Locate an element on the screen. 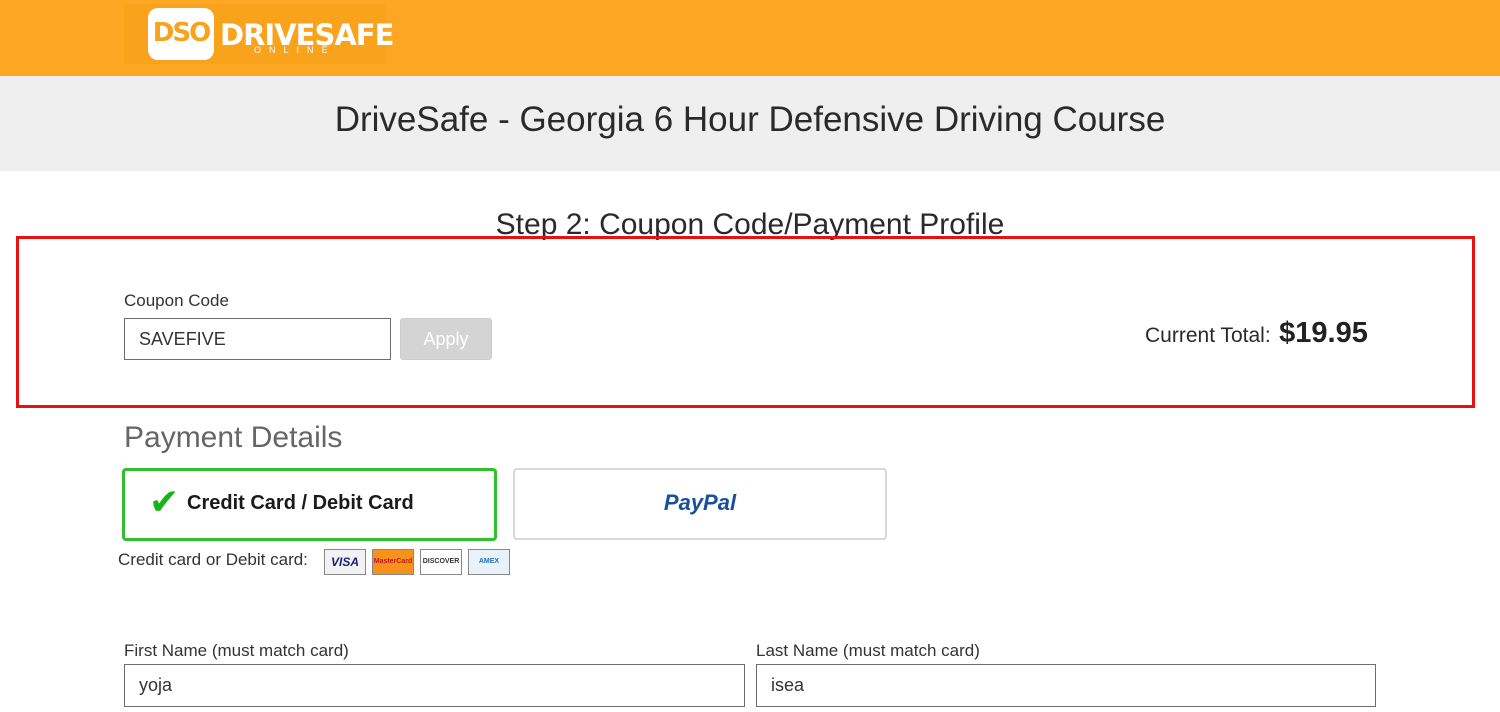 This screenshot has height=712, width=1500. drivesafe-logo: DSO DRIVESAFE ONLINE is located at coordinates (259, 34).